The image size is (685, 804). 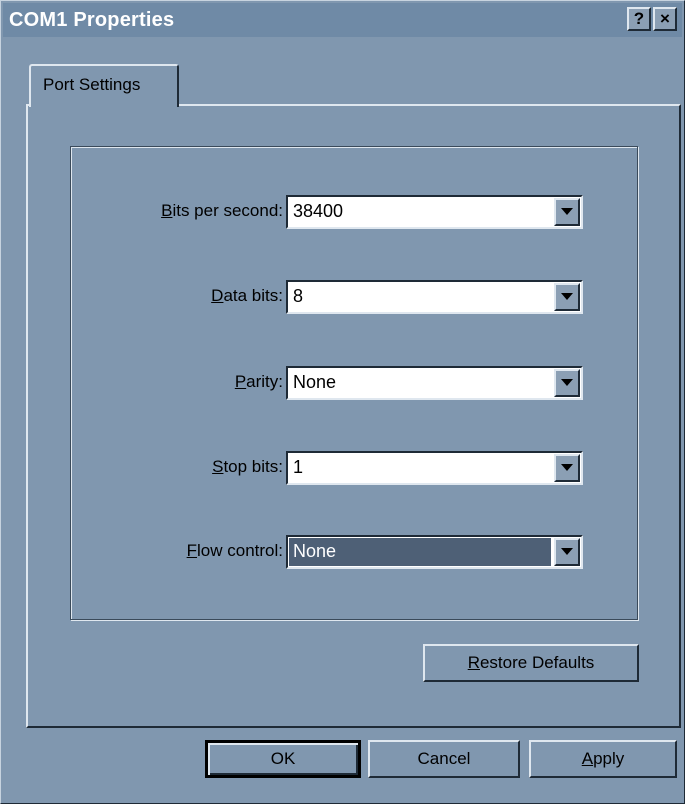 I want to click on parity-select: None, so click(x=434, y=383).